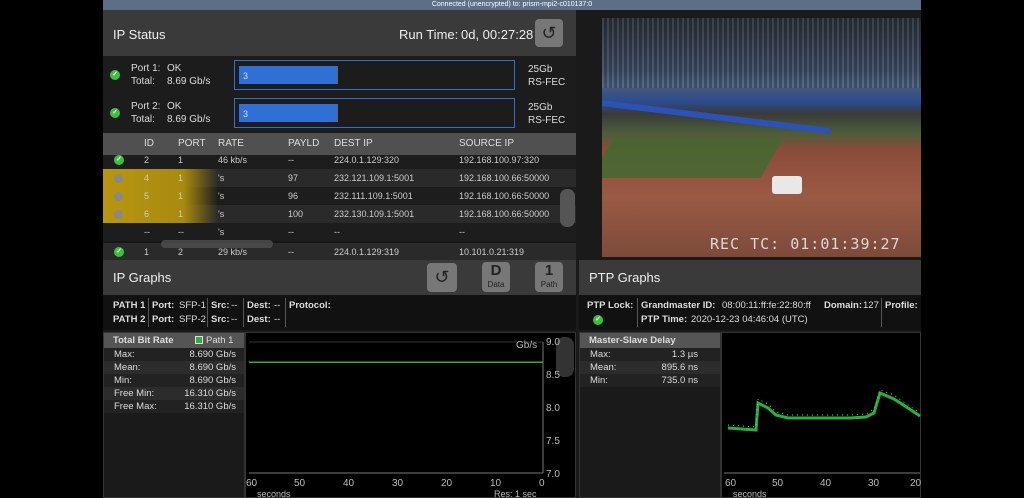 This screenshot has width=1024, height=498. What do you see at coordinates (147, 196) in the screenshot?
I see `cell-id: 5` at bounding box center [147, 196].